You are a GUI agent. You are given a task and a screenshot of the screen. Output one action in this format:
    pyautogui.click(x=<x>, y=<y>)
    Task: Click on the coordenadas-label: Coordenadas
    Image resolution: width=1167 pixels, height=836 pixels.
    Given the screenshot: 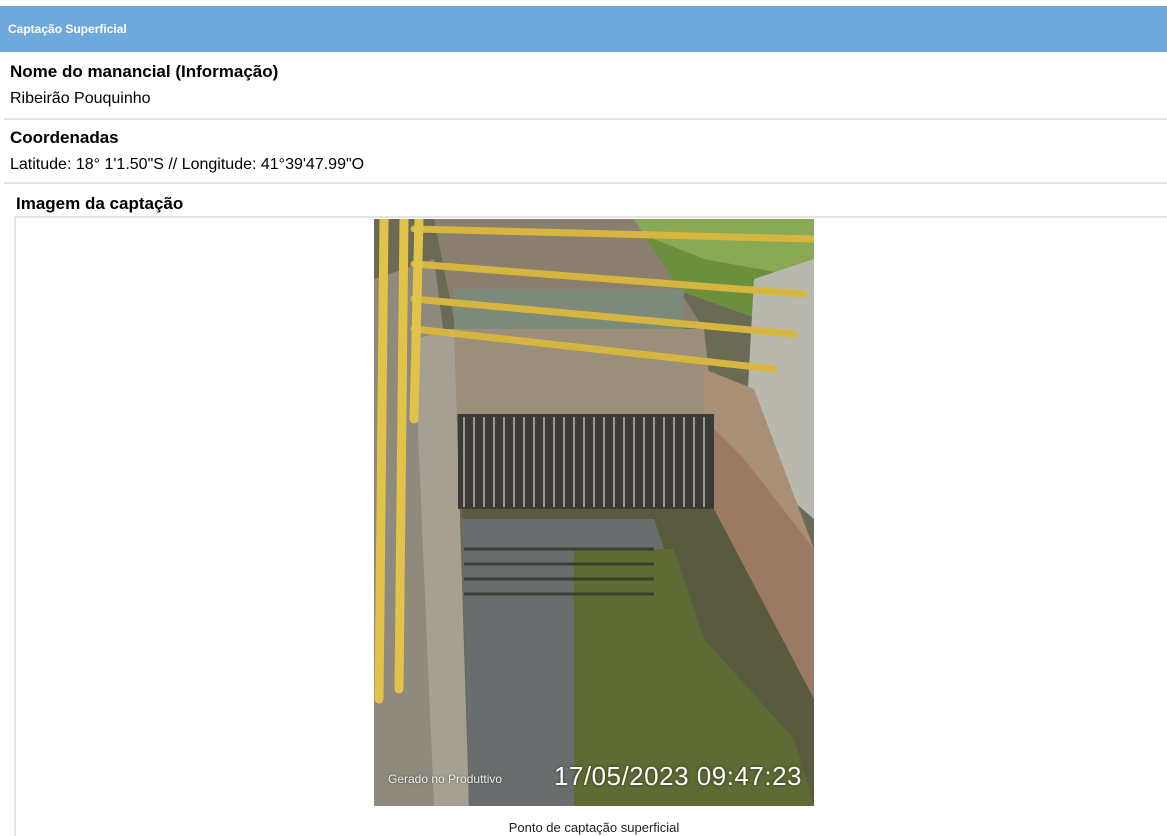 What is the action you would take?
    pyautogui.click(x=64, y=137)
    